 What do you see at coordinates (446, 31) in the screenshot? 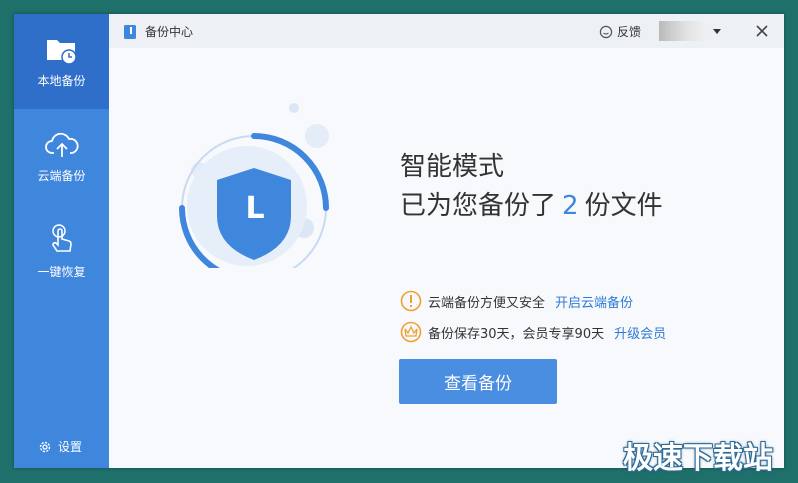
I see `titlebar: 备份中心 反馈` at bounding box center [446, 31].